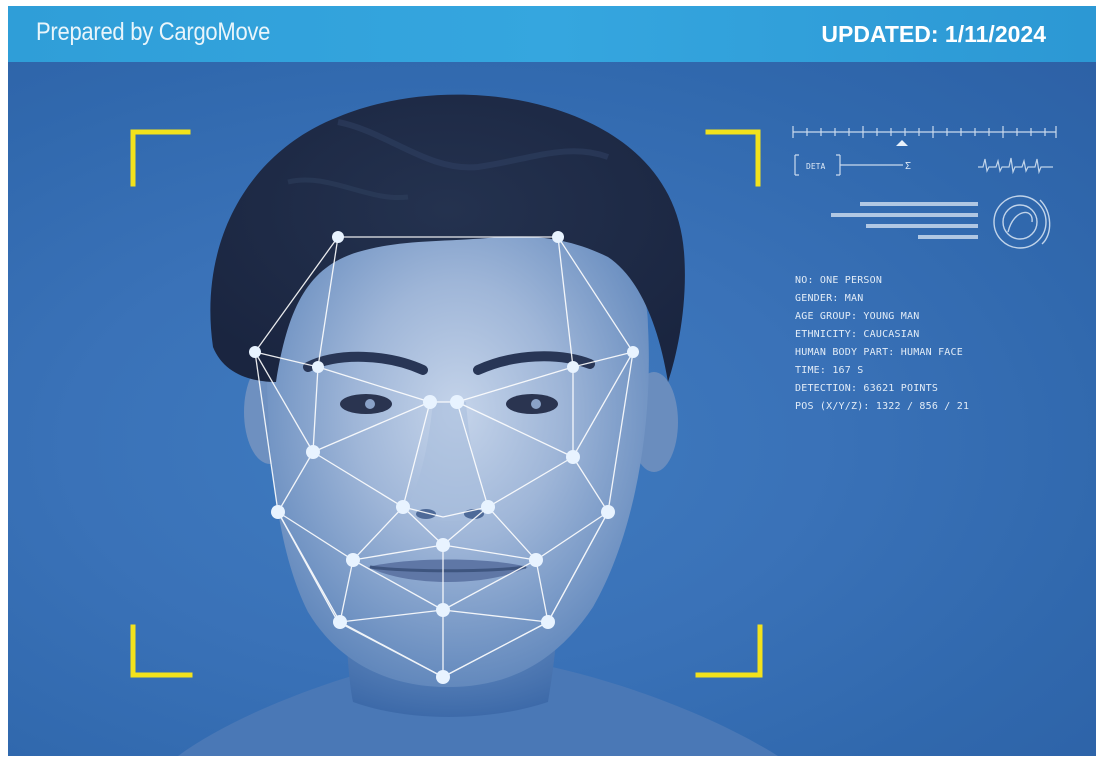 Image resolution: width=1104 pixels, height=762 pixels. Describe the element at coordinates (815, 166) in the screenshot. I see `svg-text: DETA` at that location.